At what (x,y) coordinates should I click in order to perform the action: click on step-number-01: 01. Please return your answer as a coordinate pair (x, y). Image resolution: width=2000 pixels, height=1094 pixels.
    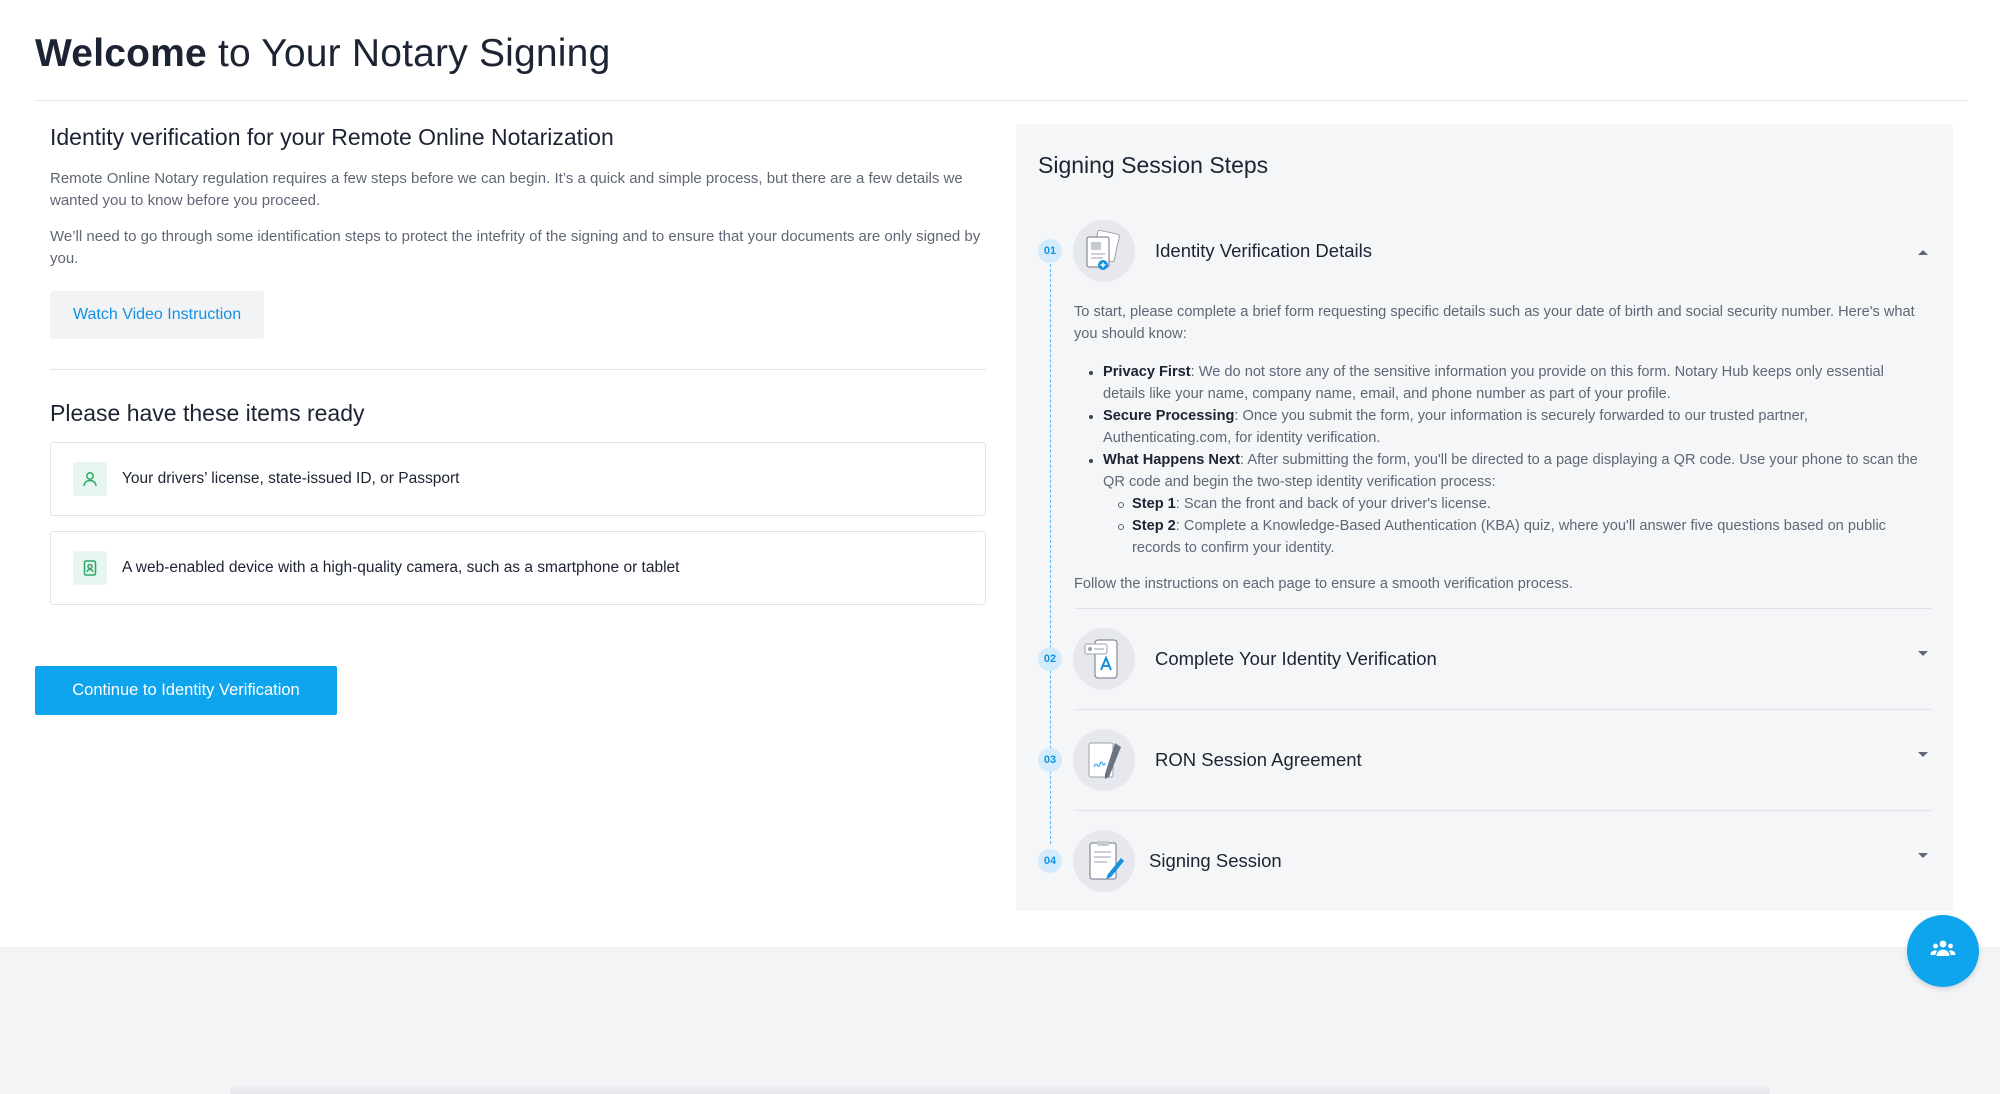
    Looking at the image, I should click on (1050, 251).